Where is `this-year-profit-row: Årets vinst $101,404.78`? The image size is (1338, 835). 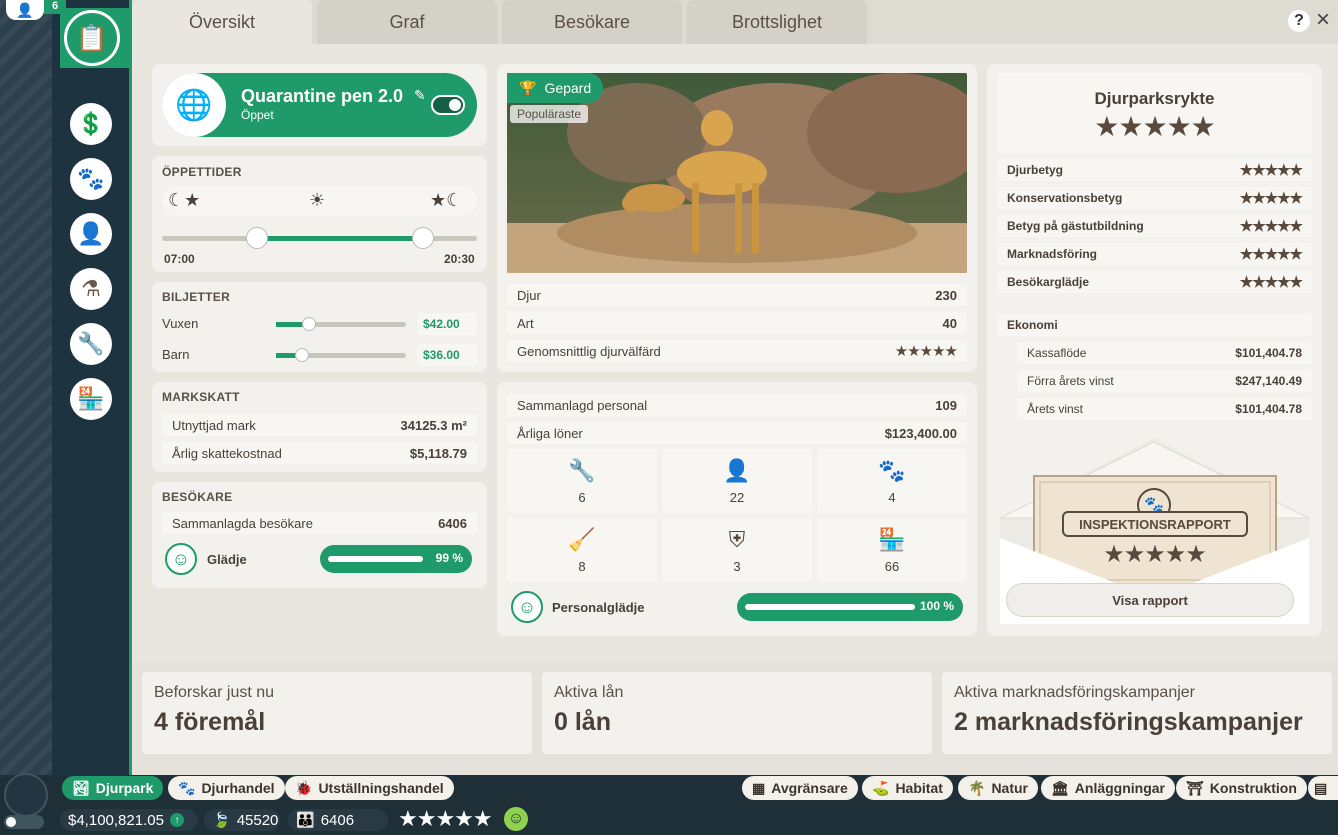 this-year-profit-row: Årets vinst $101,404.78 is located at coordinates (1164, 409).